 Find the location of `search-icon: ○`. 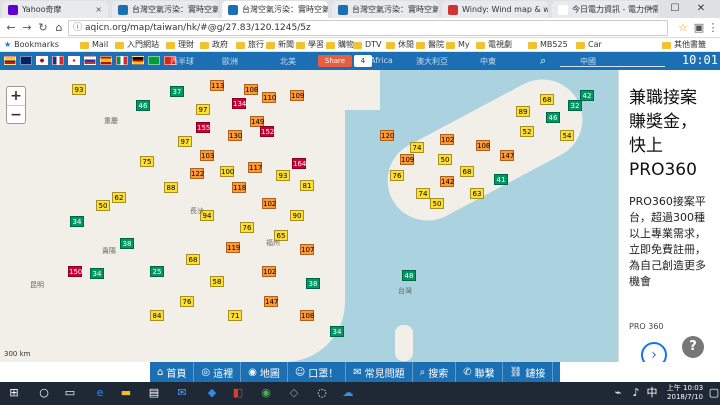

search-icon: ○ is located at coordinates (44, 393).